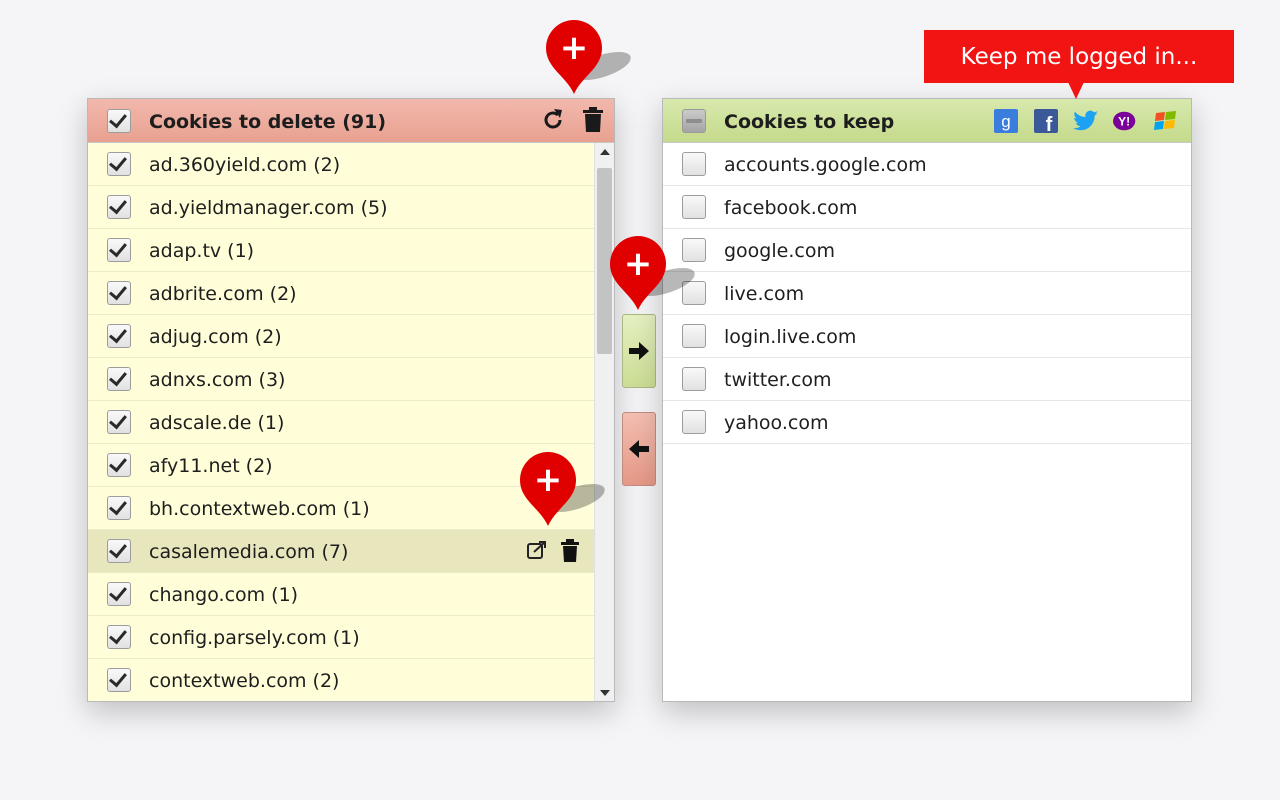  What do you see at coordinates (537, 553) in the screenshot?
I see `open-external-icon` at bounding box center [537, 553].